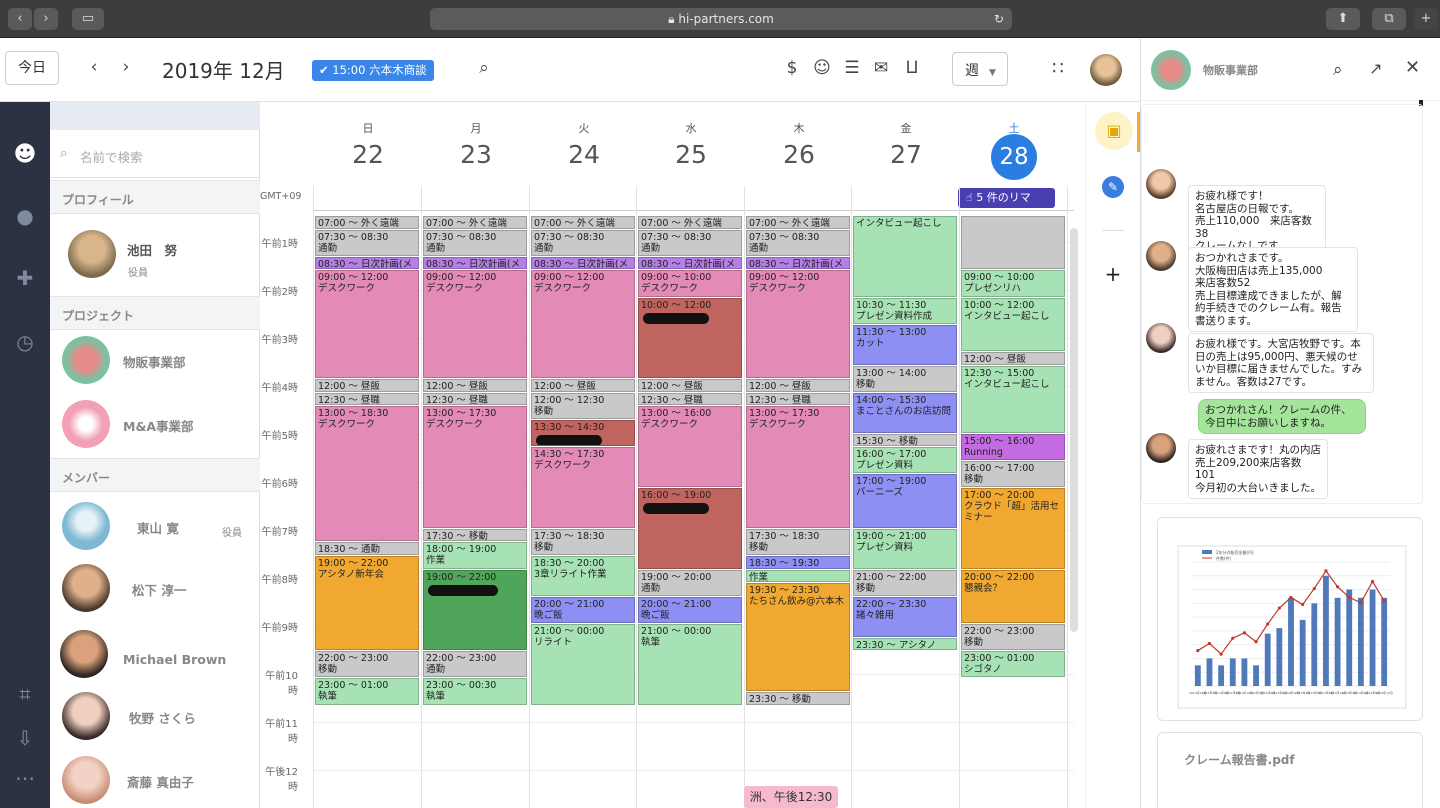 Image resolution: width=1440 pixels, height=808 pixels. Describe the element at coordinates (368, 154) in the screenshot. I see `day-number: 22` at that location.